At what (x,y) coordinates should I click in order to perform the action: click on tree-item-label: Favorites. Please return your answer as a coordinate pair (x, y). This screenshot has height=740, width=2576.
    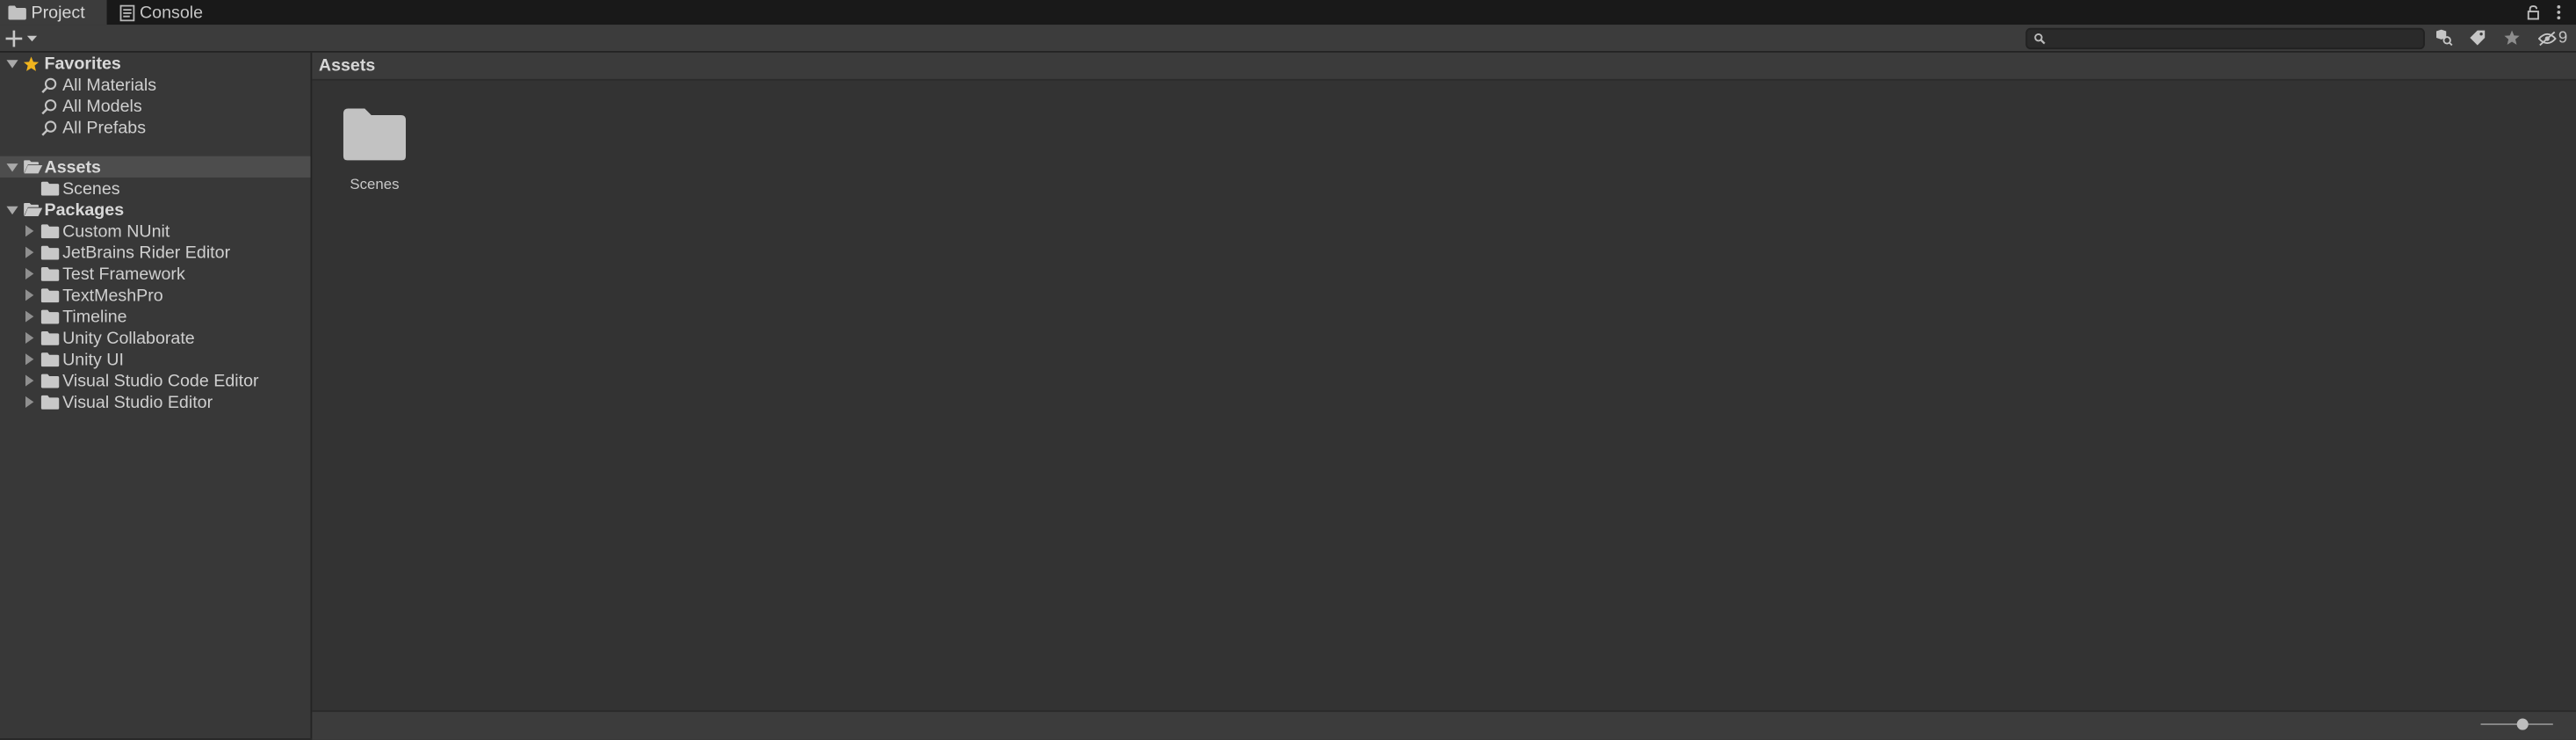
    Looking at the image, I should click on (82, 63).